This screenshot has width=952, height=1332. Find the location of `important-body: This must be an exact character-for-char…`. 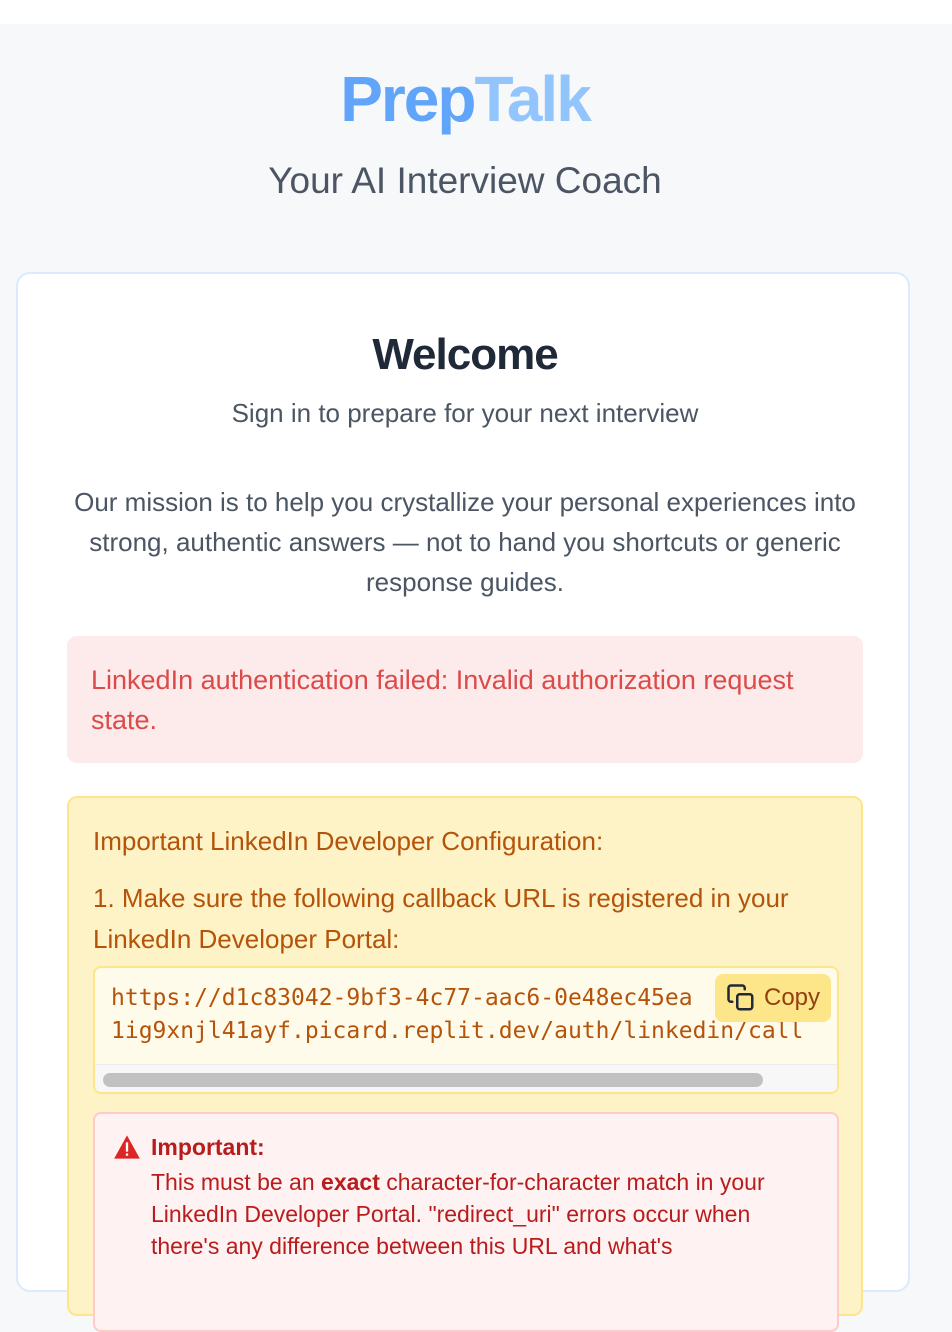

important-body: This must be an exact character-for-char… is located at coordinates (486, 1214).